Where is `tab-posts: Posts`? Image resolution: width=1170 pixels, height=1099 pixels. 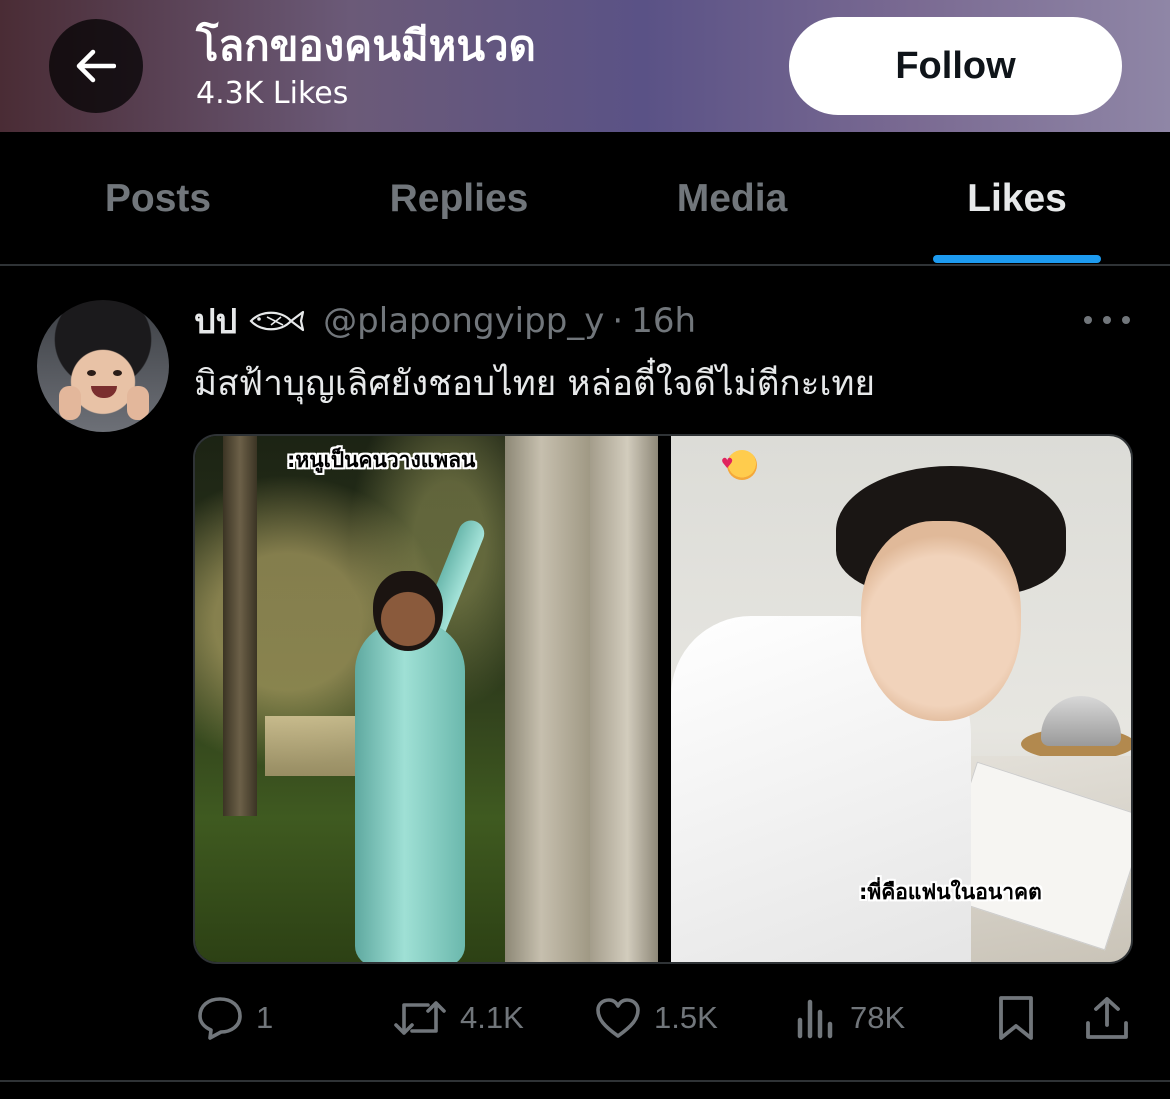 tab-posts: Posts is located at coordinates (158, 198).